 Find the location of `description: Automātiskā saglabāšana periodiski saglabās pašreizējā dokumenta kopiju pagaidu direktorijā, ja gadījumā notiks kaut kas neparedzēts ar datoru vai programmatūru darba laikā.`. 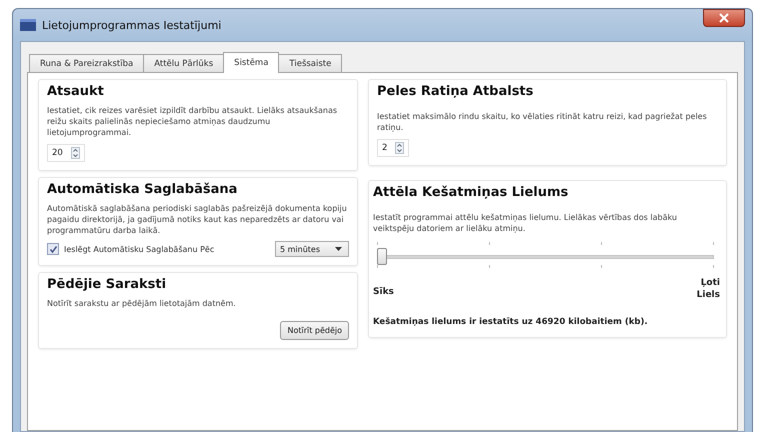

description: Automātiskā saglabāšana periodiski saglabās pašreizējā dokumenta kopiju pagaidu direktorijā, ja gadījumā notiks kaut kas neparedzēts ar datoru vai programmatūru darba laikā. is located at coordinates (197, 219).